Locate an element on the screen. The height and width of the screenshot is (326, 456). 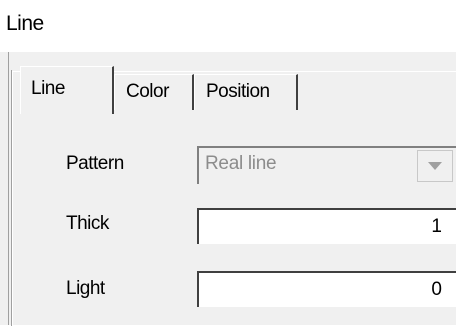
pattern-label: Pattern is located at coordinates (95, 163).